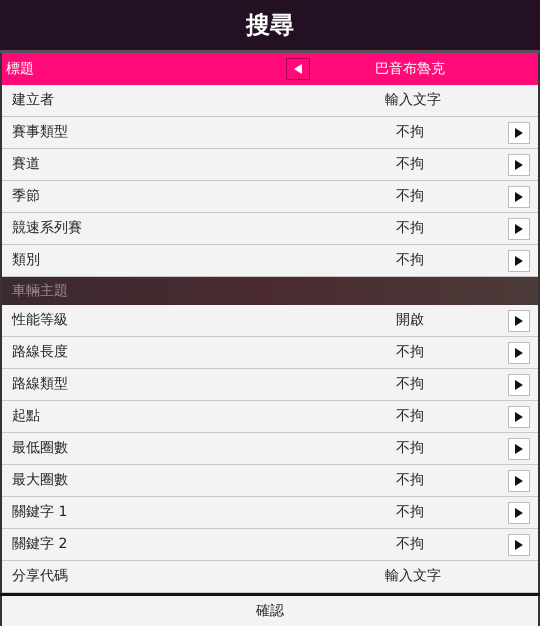  I want to click on row-label: 起點, so click(26, 416).